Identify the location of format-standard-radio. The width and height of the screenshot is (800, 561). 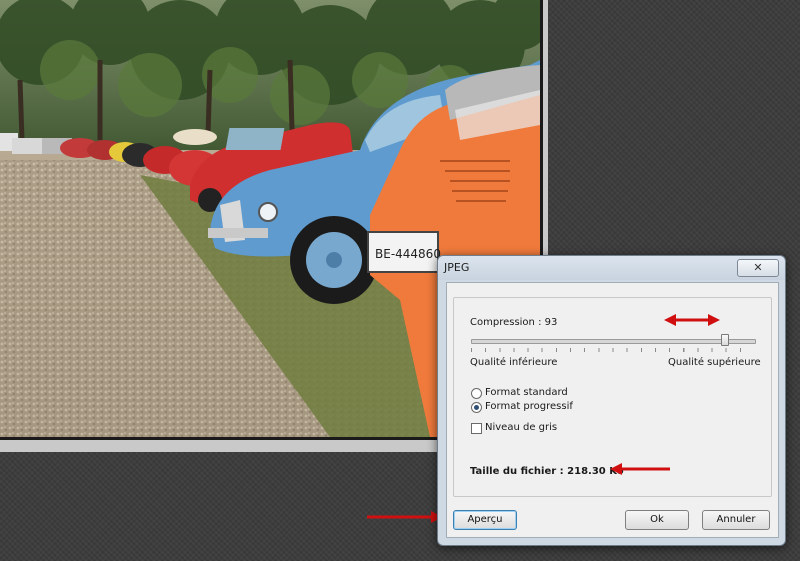
(476, 393).